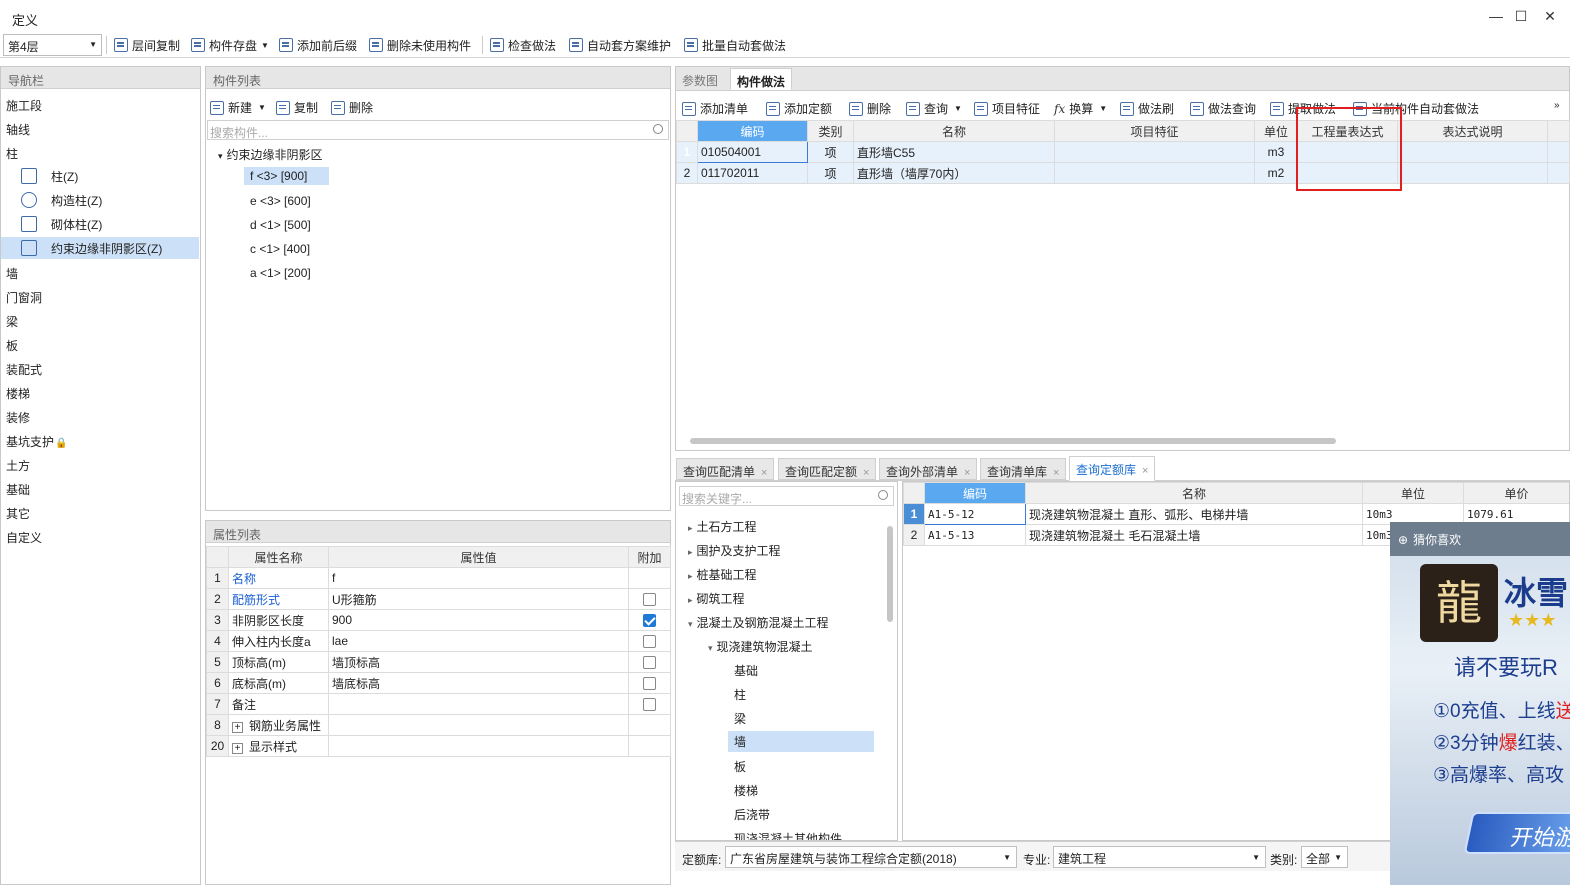 This screenshot has width=1570, height=885. Describe the element at coordinates (722, 526) in the screenshot. I see `quota-tree-node: ▸ 土石方工程` at that location.